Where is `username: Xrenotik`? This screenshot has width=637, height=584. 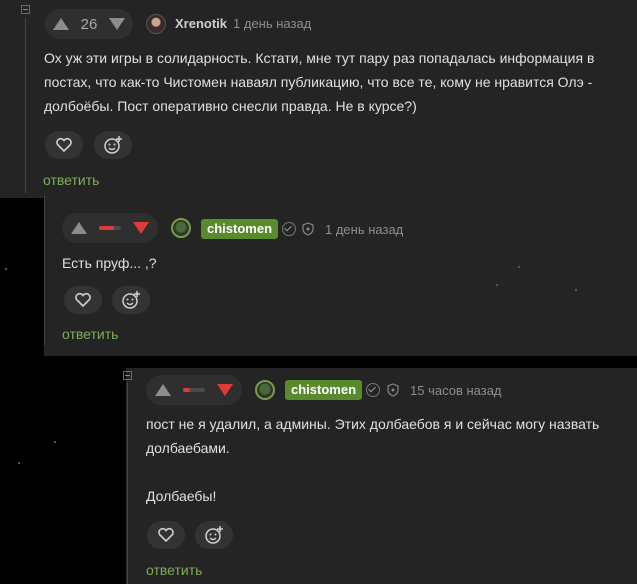 username: Xrenotik is located at coordinates (201, 23).